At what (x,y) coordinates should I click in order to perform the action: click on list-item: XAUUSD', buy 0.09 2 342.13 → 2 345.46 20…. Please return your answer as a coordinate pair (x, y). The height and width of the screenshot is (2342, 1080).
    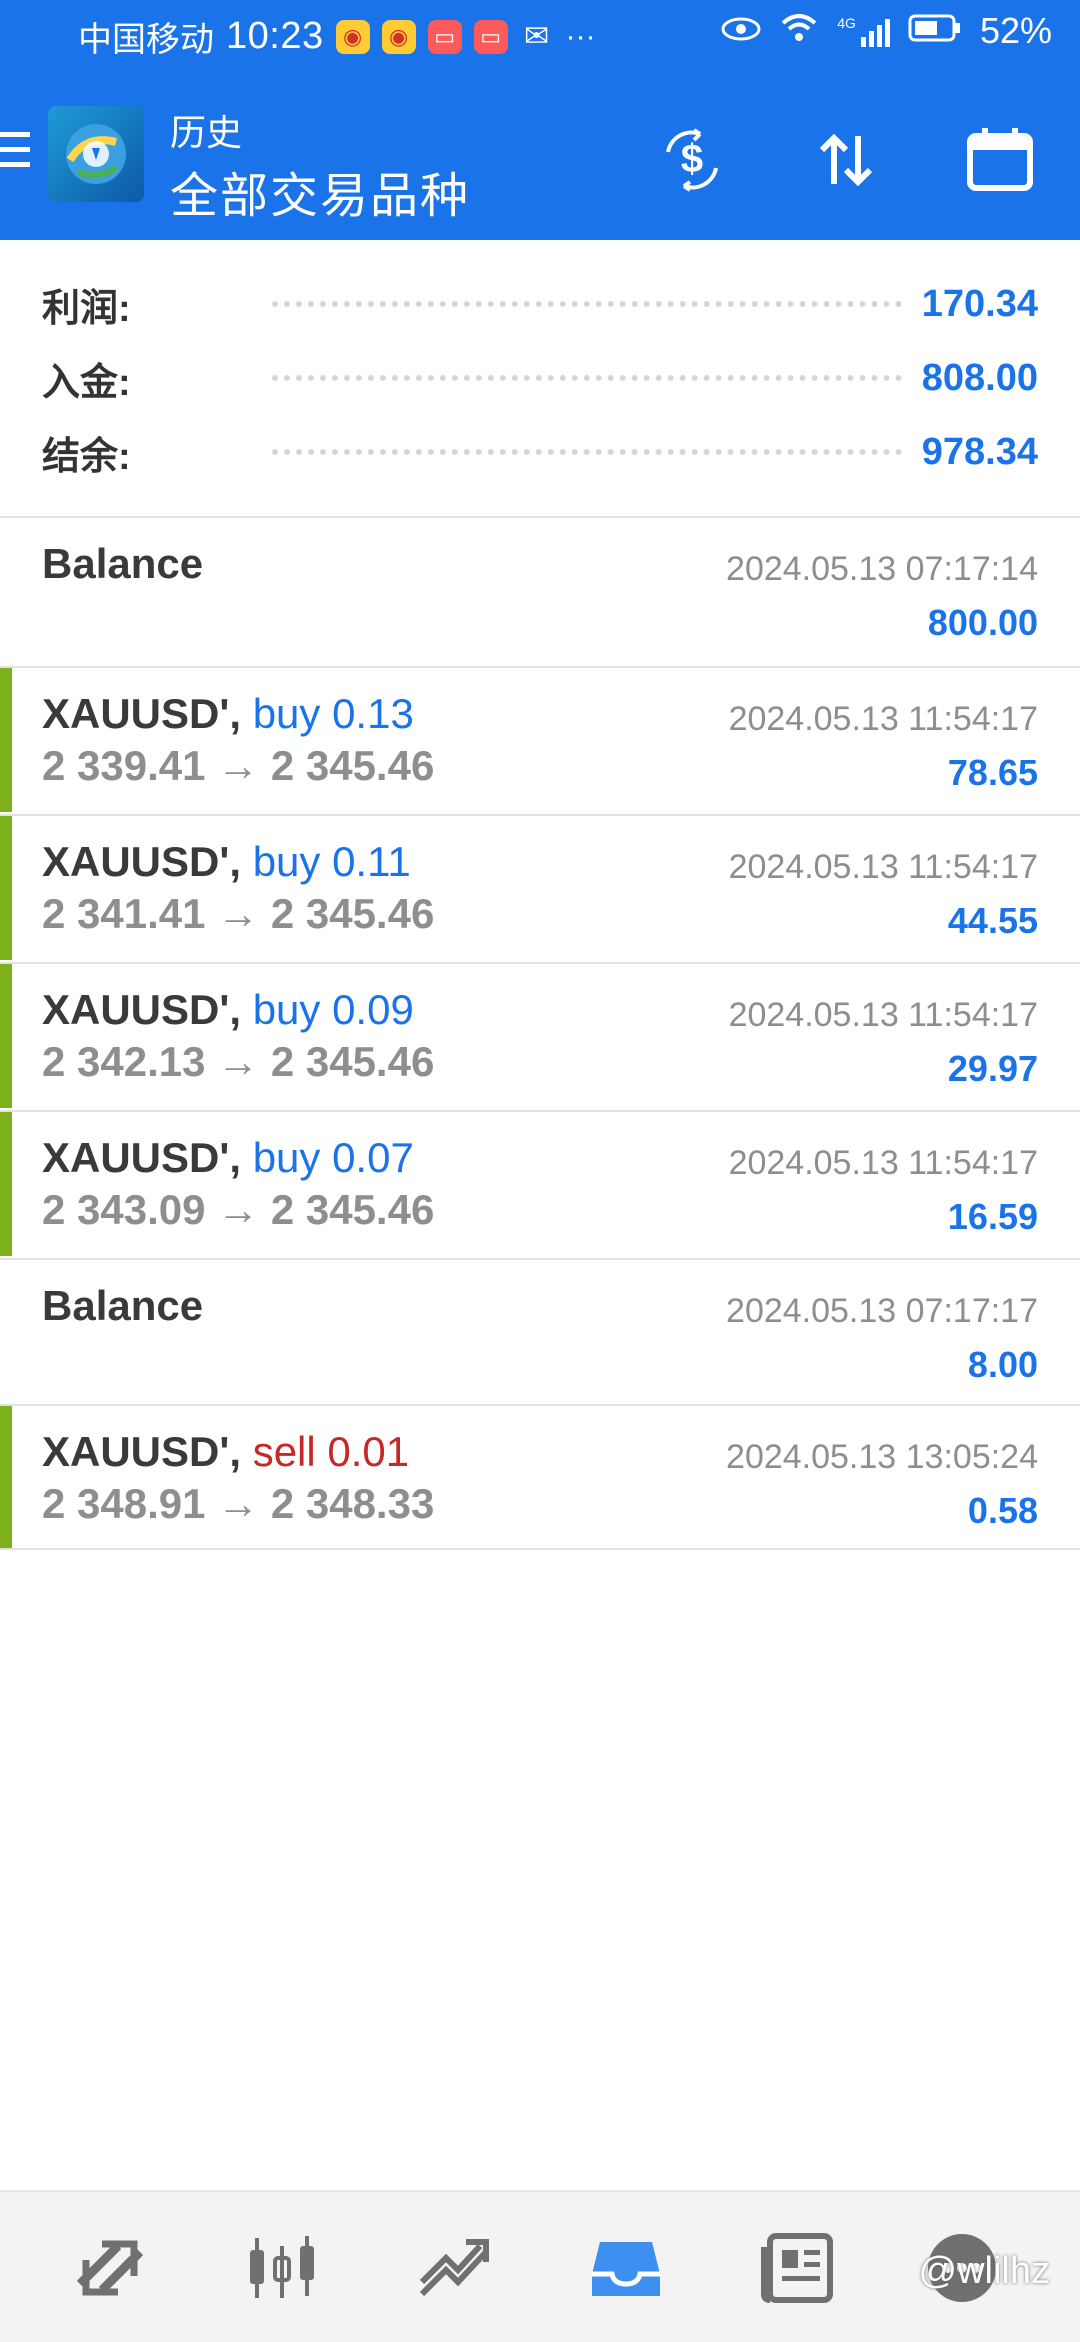
    Looking at the image, I should click on (540, 1037).